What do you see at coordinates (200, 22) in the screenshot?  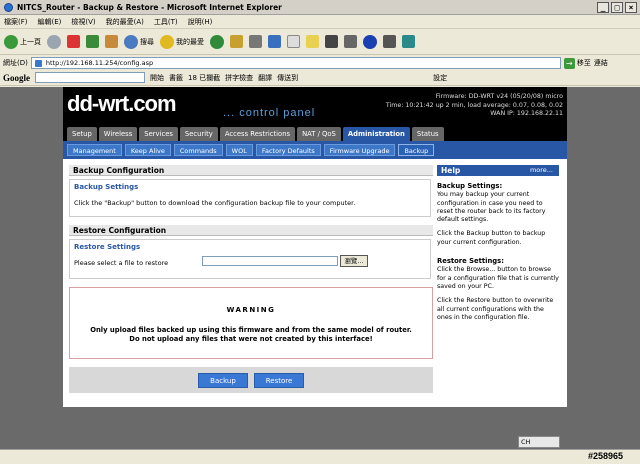 I see `menu-help: 說明(H)` at bounding box center [200, 22].